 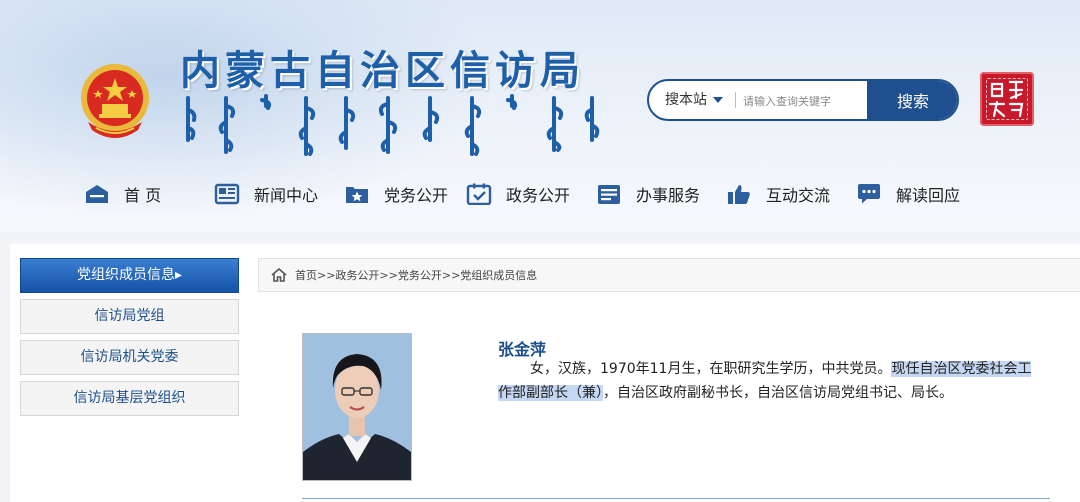 What do you see at coordinates (609, 194) in the screenshot?
I see `service-icon` at bounding box center [609, 194].